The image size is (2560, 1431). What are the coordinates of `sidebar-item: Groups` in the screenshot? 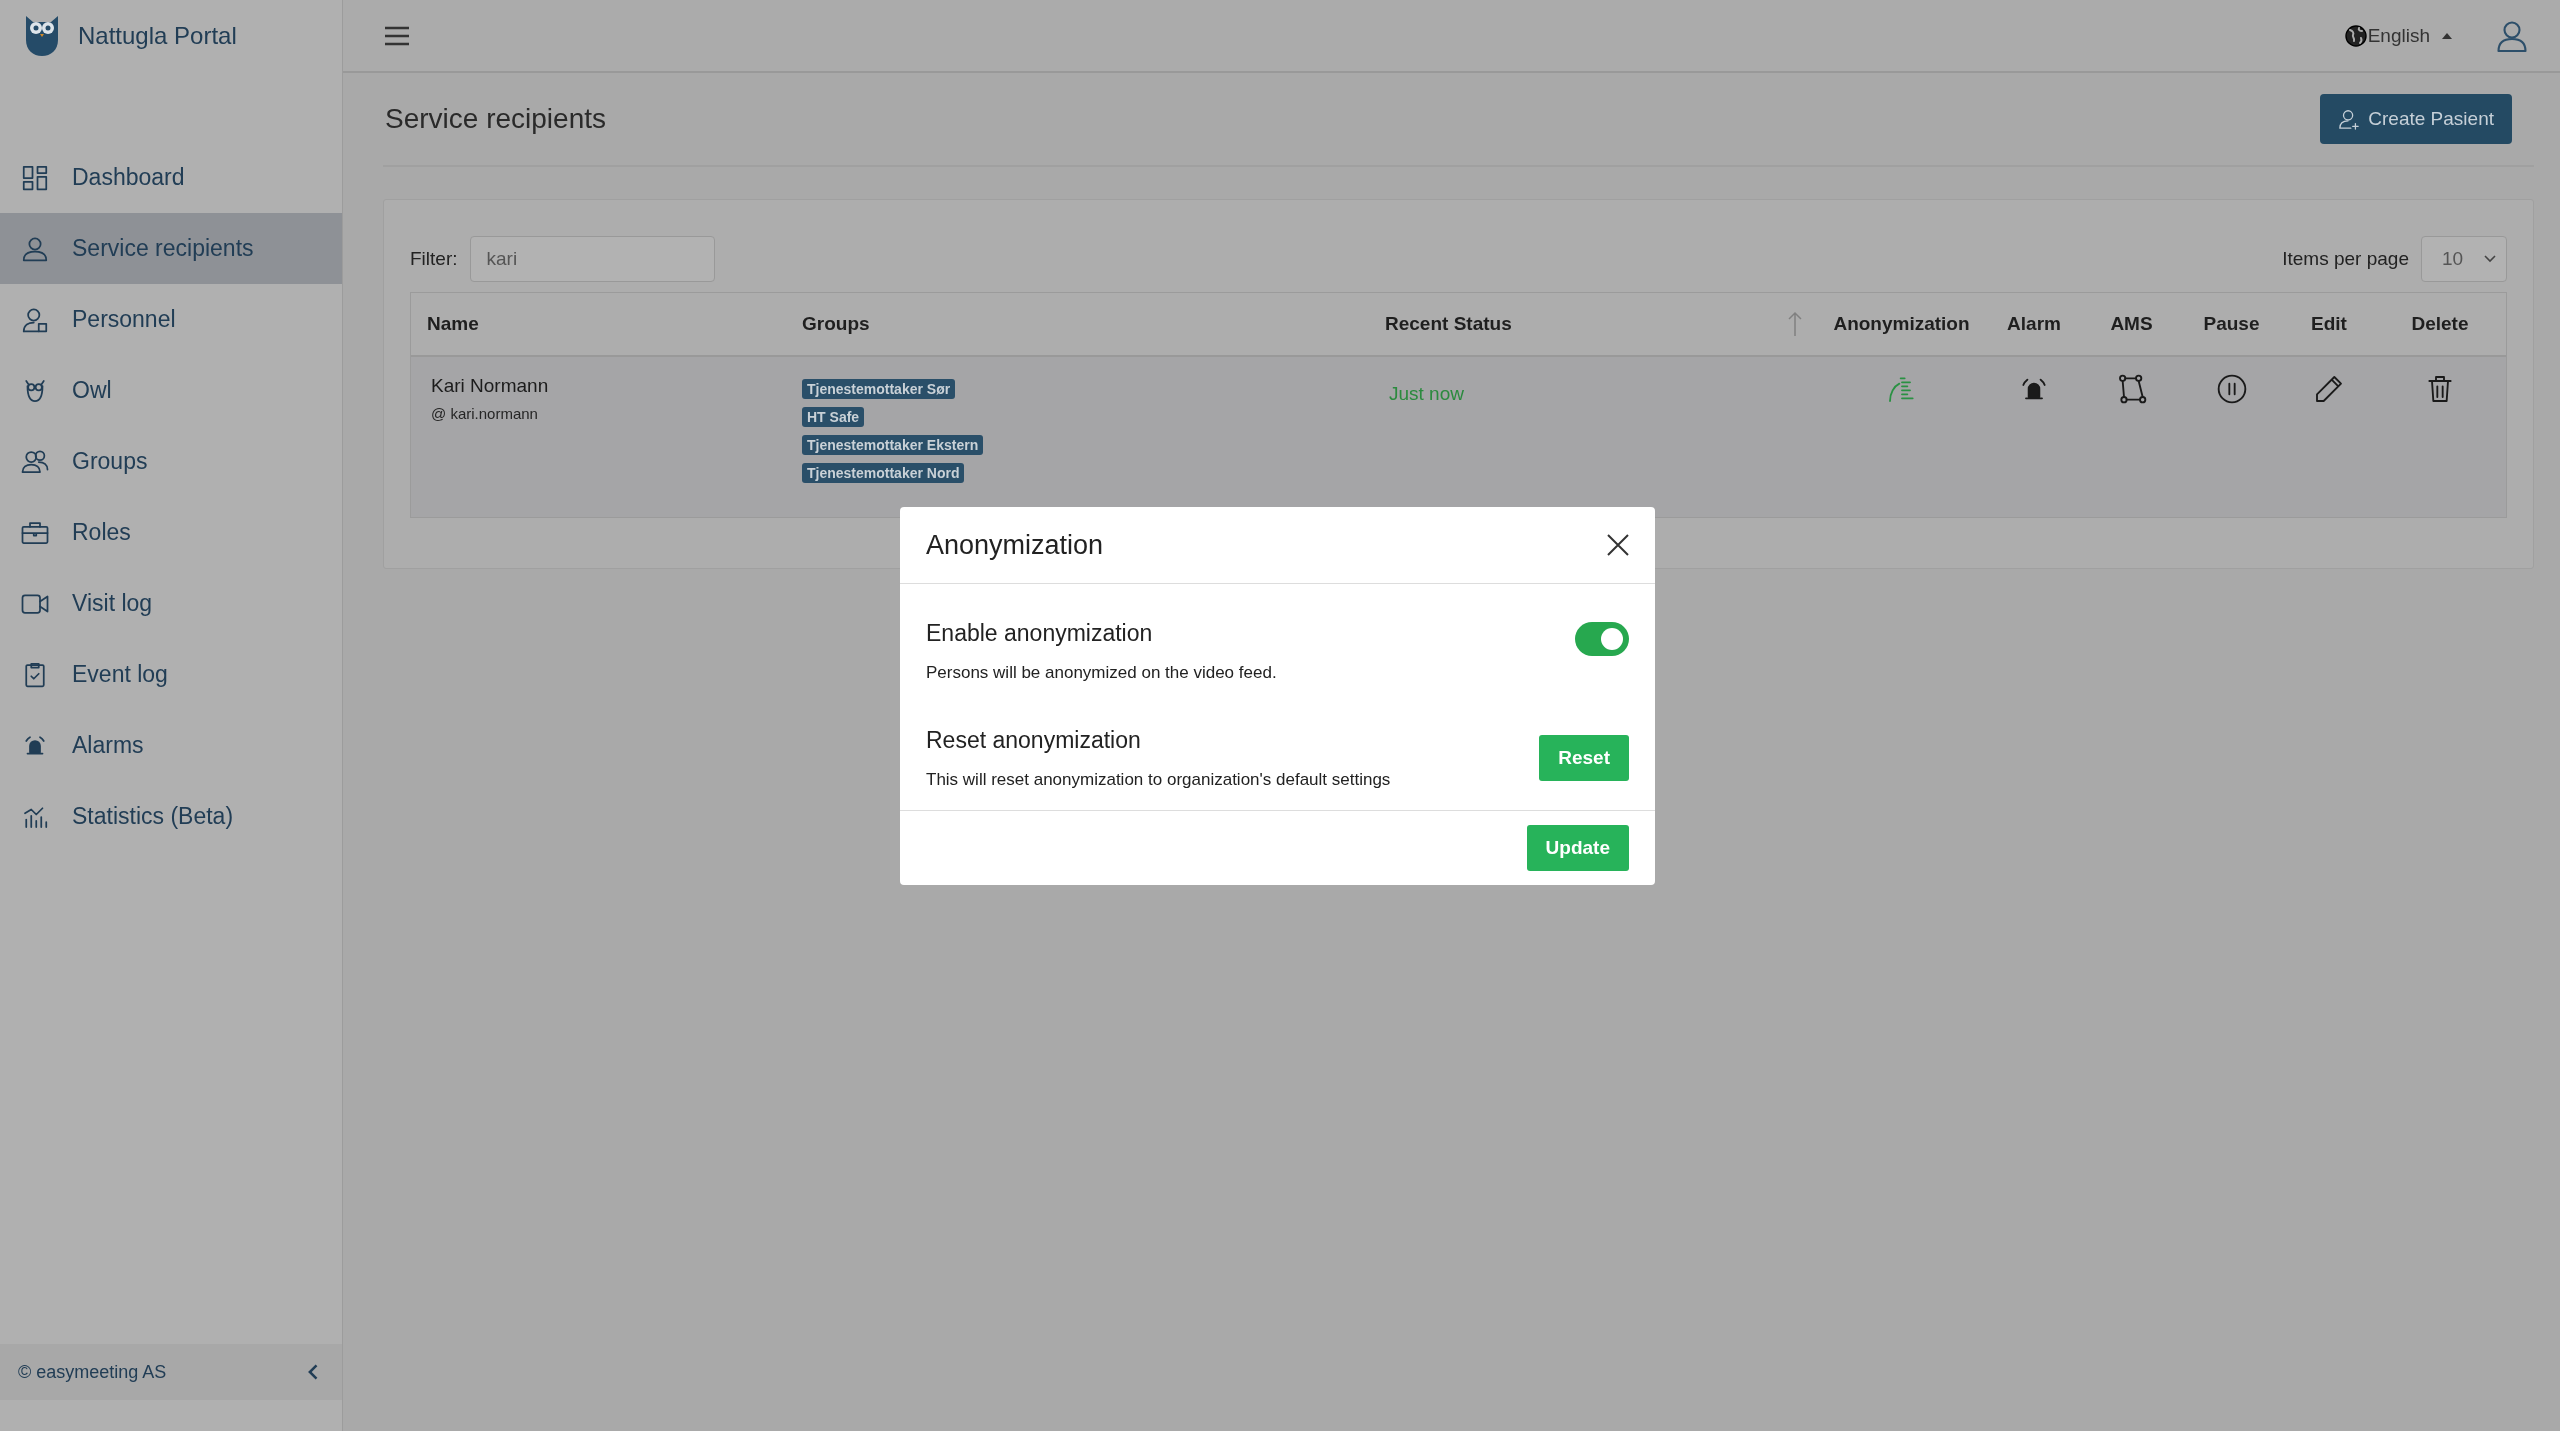 It's located at (171, 461).